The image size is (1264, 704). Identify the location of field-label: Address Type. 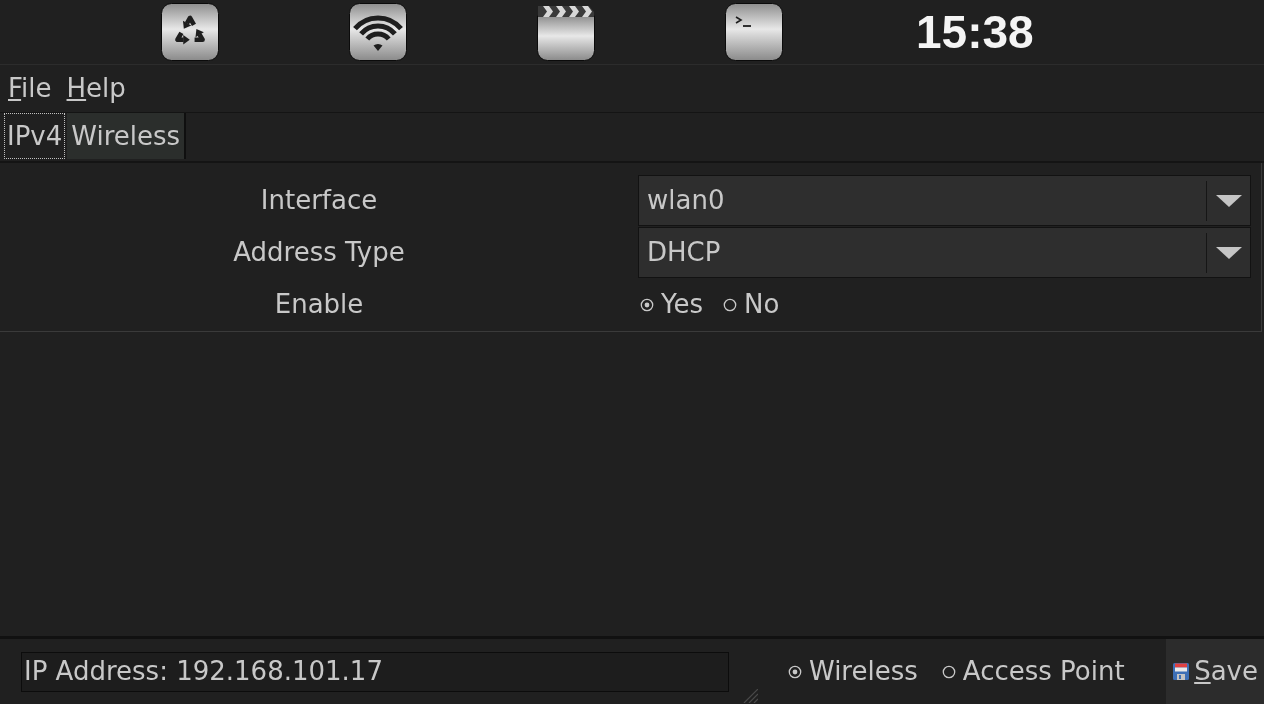
(319, 253).